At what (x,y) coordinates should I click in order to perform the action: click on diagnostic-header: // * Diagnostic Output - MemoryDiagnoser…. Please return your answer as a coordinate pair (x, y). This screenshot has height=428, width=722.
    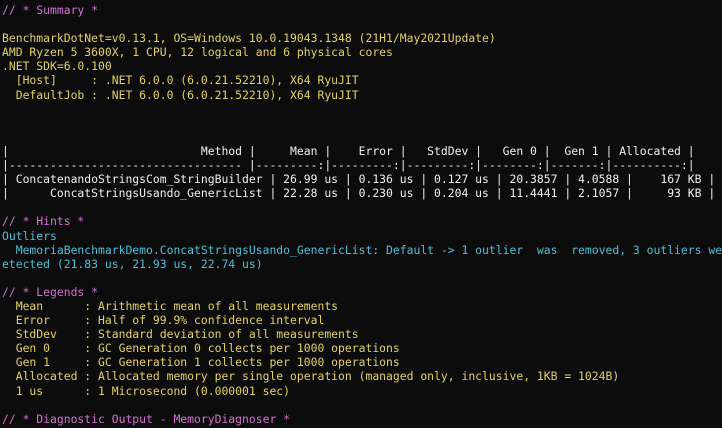
    Looking at the image, I should click on (146, 418).